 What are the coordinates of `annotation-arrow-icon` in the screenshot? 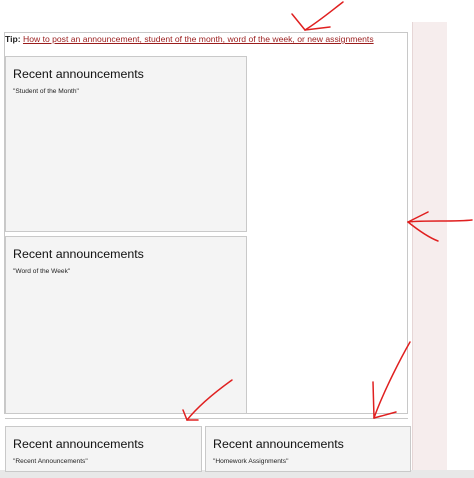 It's located at (317, 16).